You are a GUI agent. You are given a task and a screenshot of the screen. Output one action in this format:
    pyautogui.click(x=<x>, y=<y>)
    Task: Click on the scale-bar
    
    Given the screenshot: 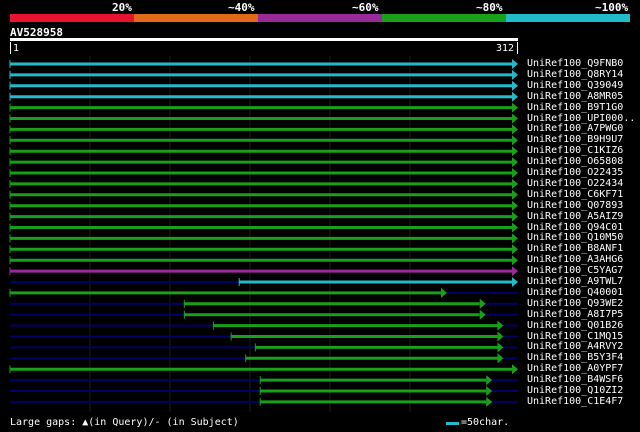 What is the action you would take?
    pyautogui.click(x=452, y=423)
    